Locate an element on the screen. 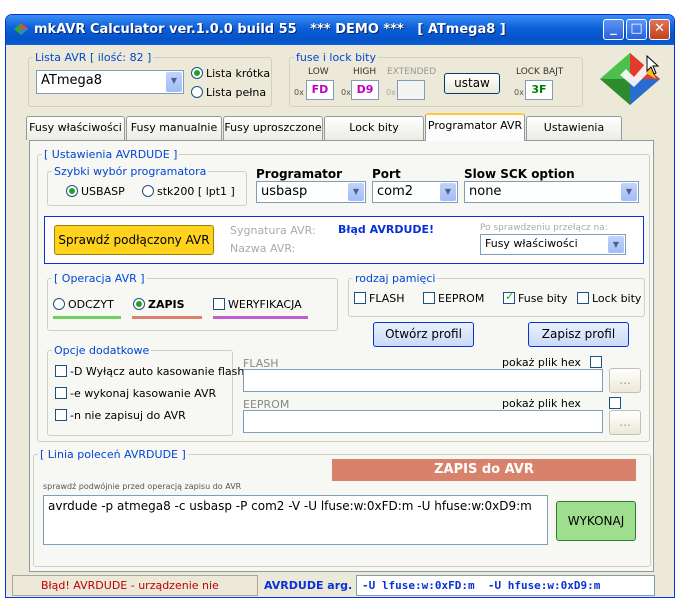 Image resolution: width=690 pixels, height=614 pixels. memory-type-legend: rodzaj pamięci is located at coordinates (395, 278).